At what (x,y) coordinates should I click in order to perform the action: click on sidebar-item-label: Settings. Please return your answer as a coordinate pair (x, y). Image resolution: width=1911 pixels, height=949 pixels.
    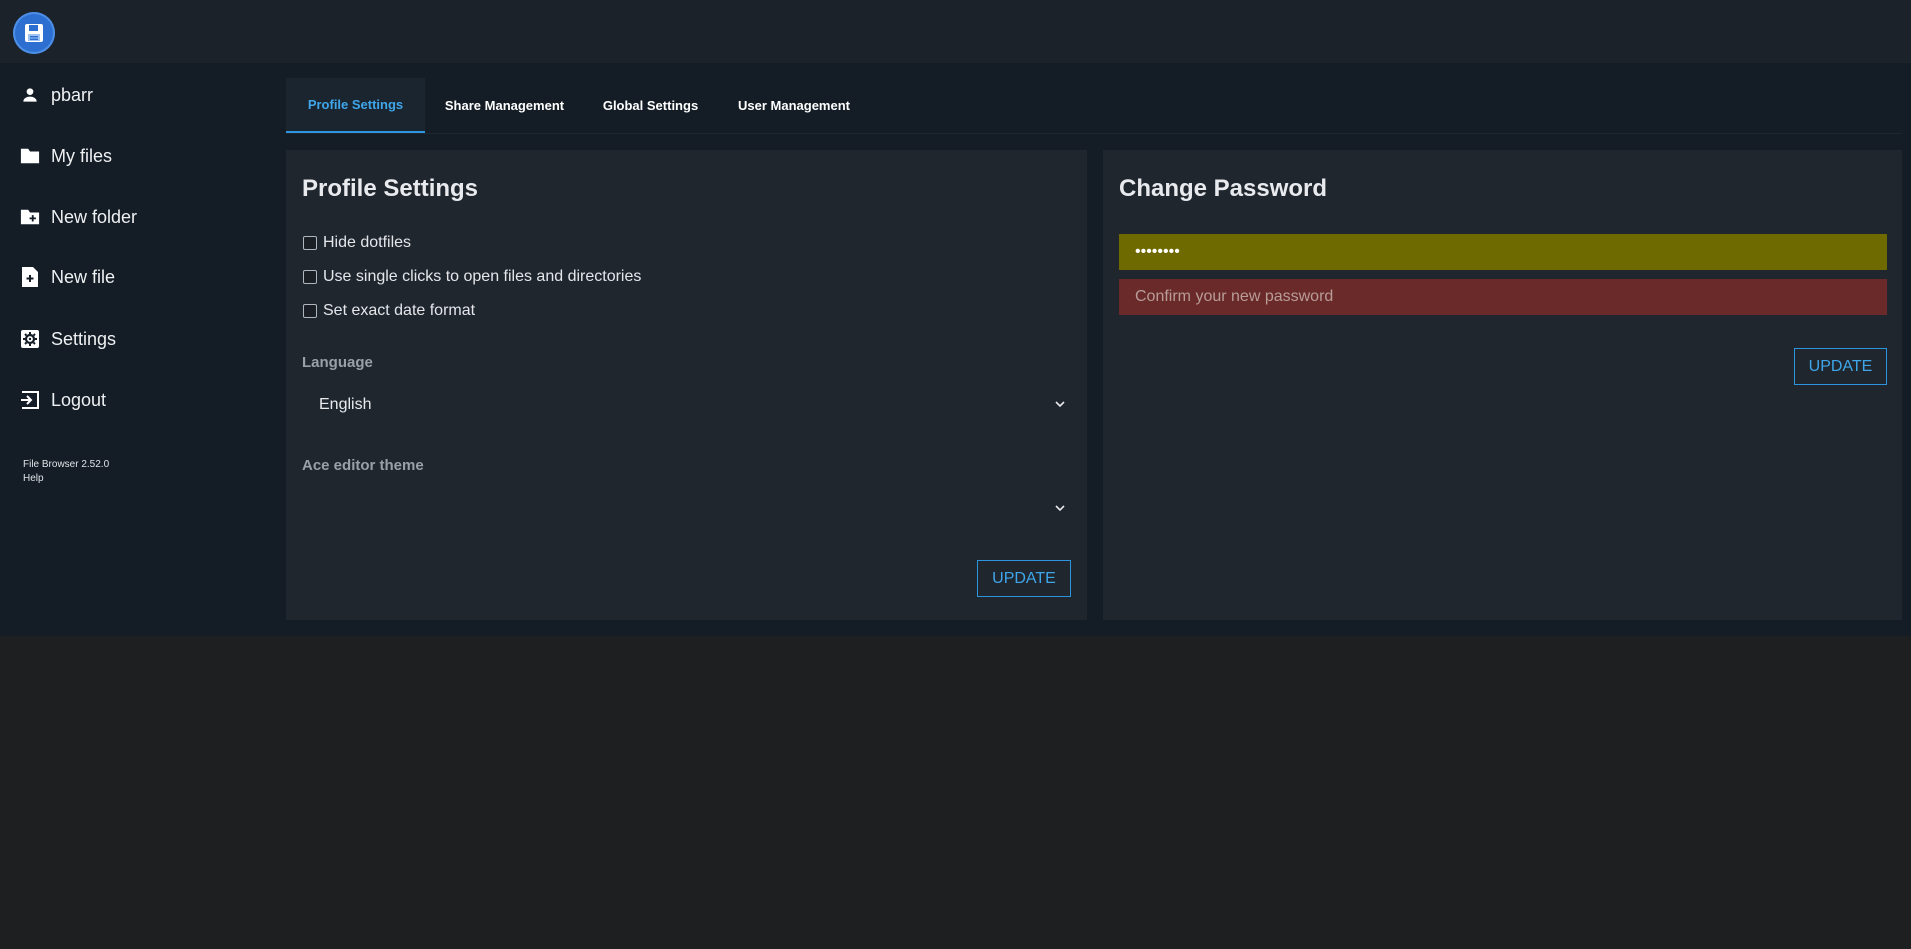
    Looking at the image, I should click on (84, 338).